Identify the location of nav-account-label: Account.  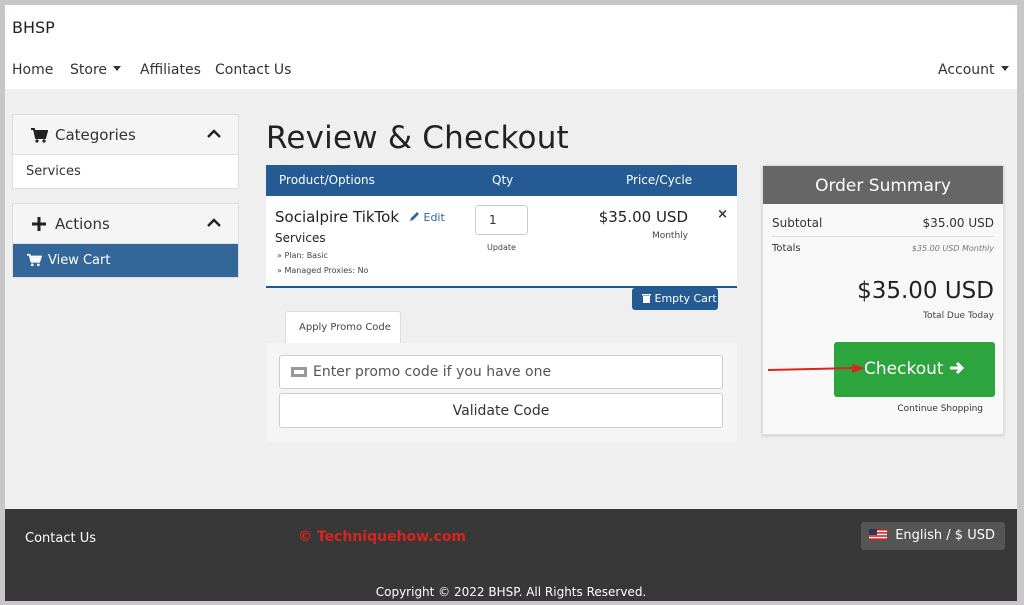
(966, 70).